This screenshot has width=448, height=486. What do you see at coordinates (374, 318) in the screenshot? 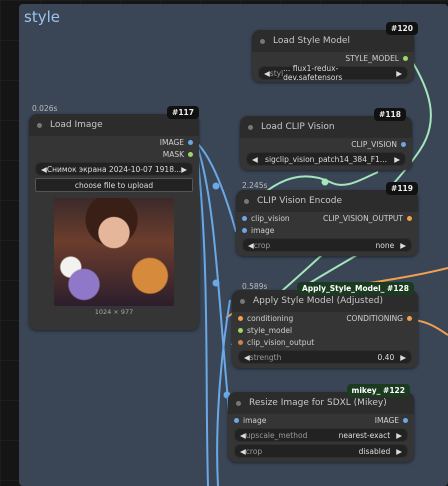
I see `output-label: CONDITIONING` at bounding box center [374, 318].